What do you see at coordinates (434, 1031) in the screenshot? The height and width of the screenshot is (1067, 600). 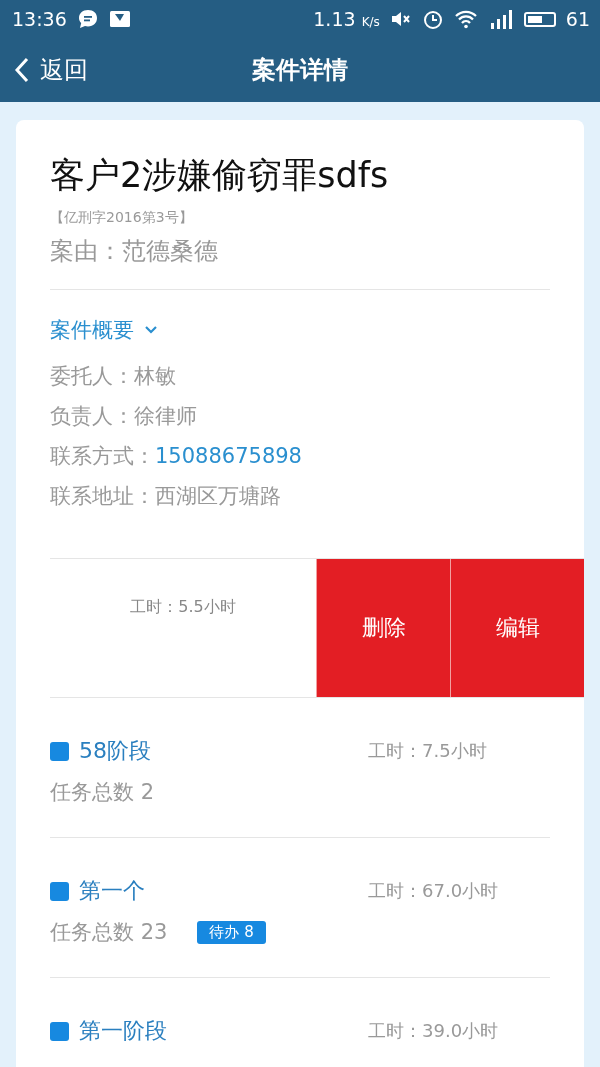 I see `stage-hours: 工时：39.0小时` at bounding box center [434, 1031].